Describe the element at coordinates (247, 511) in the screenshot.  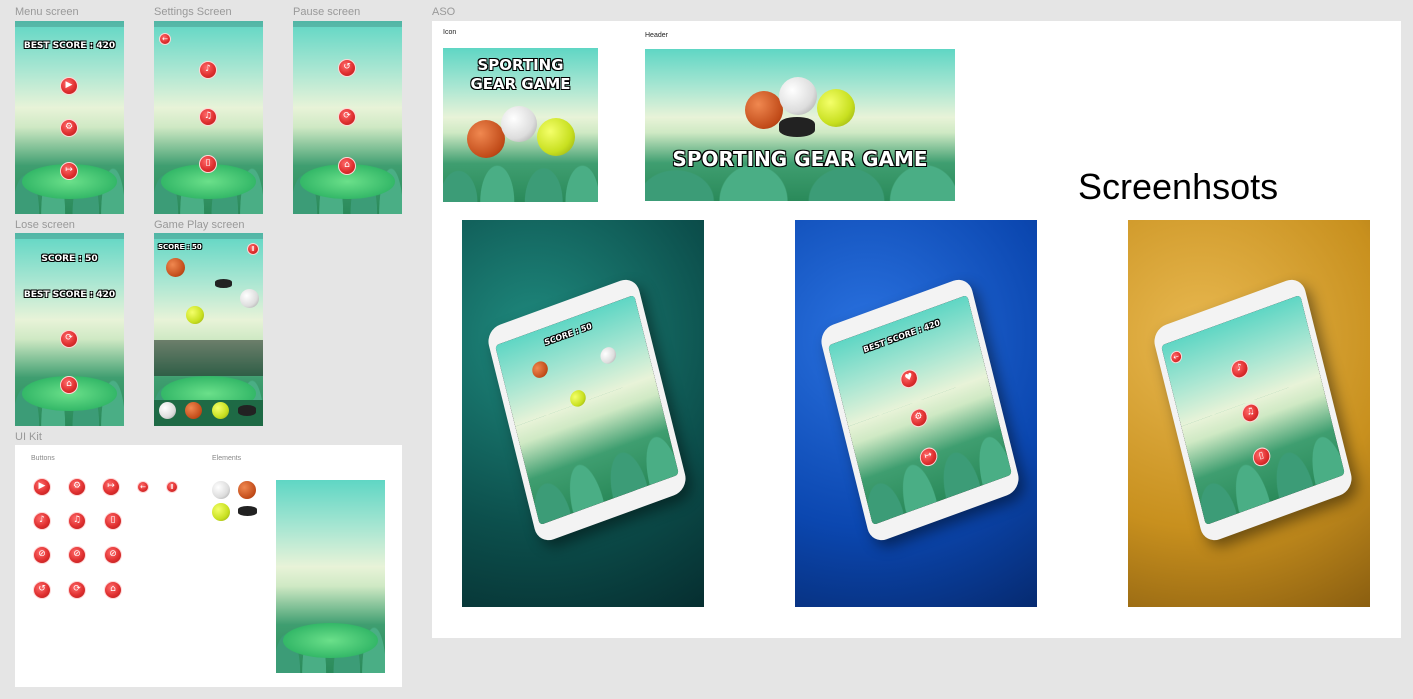
I see `element-hockey-puck` at that location.